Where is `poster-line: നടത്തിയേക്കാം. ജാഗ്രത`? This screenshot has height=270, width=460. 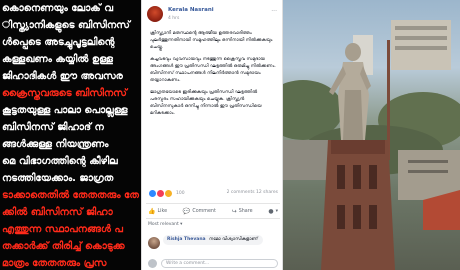
poster-line: നടത്തിയേക്കാം. ജാഗ്രത is located at coordinates (58, 178).